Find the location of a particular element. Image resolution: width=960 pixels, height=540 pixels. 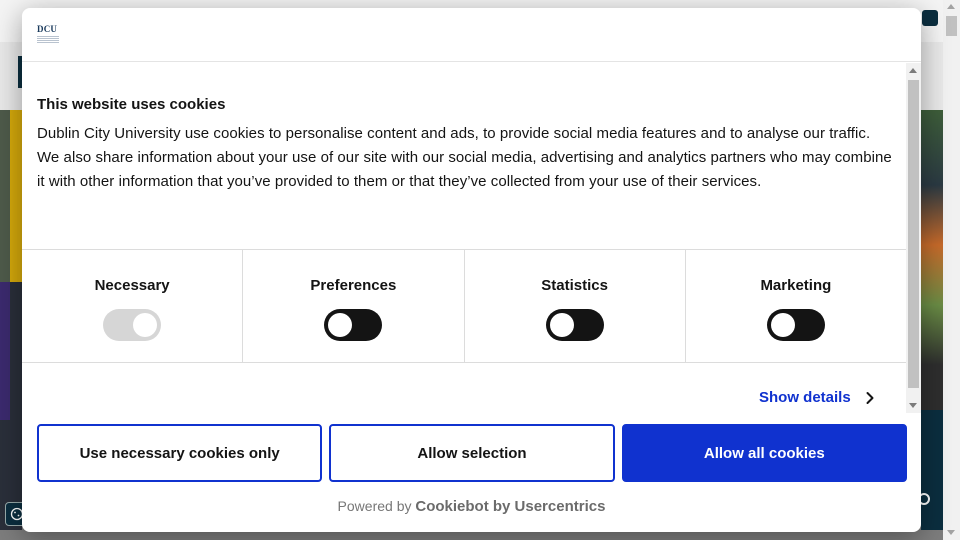

show-details-label: Show details is located at coordinates (805, 397).